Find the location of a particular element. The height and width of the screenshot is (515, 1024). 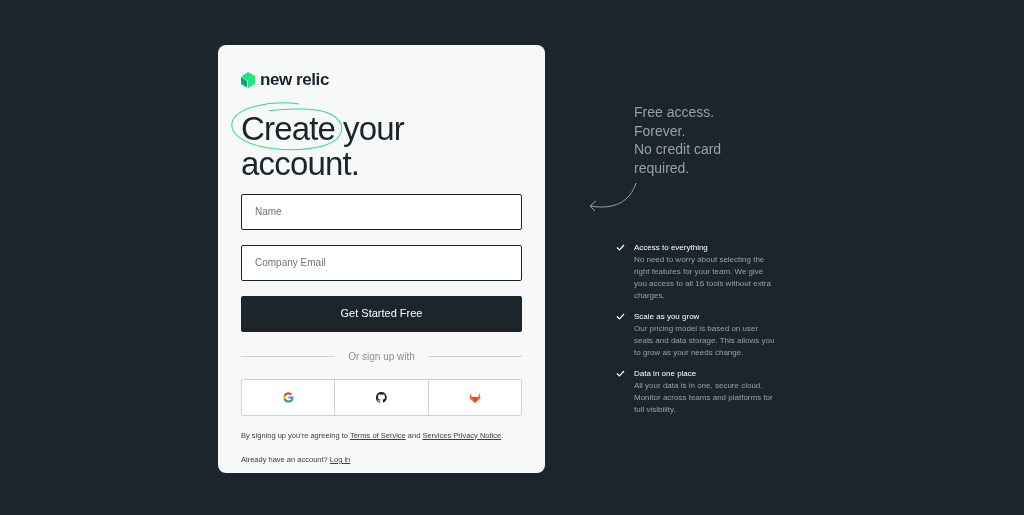

logo-icon is located at coordinates (248, 79).